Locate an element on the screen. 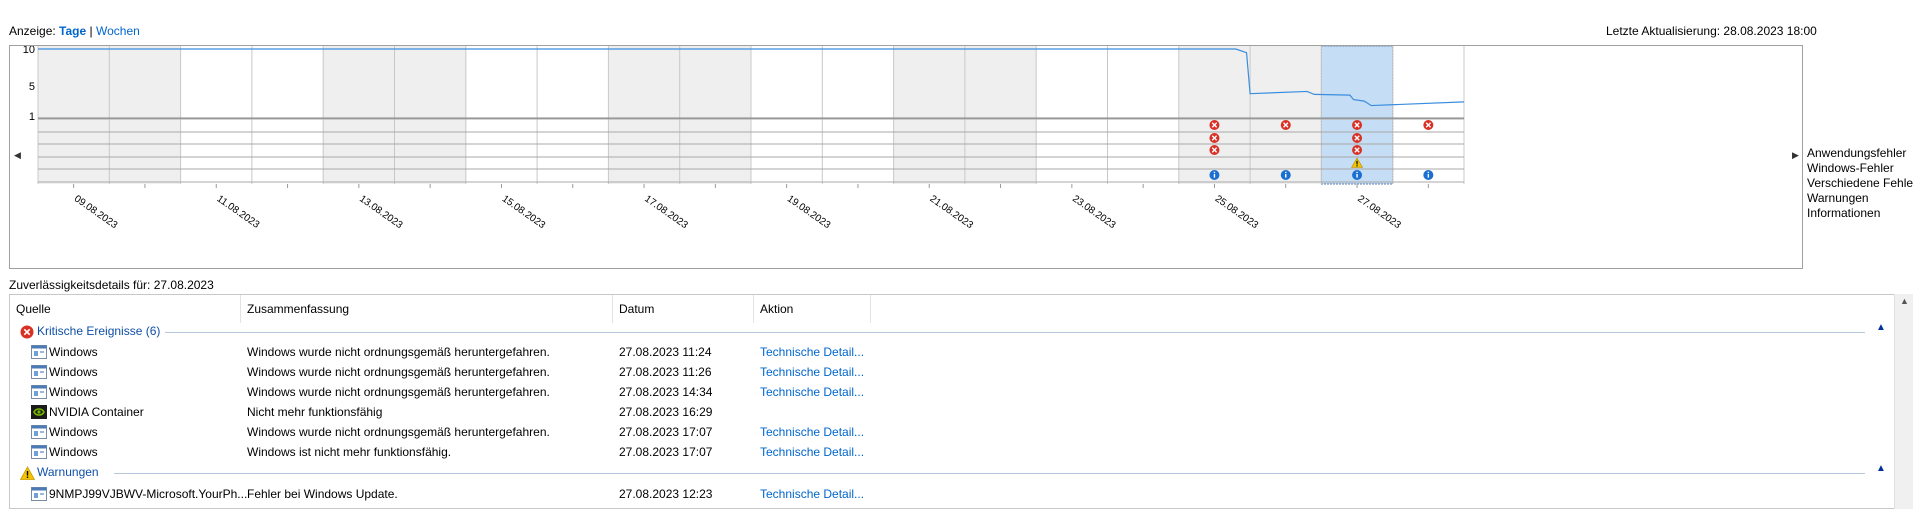 This screenshot has height=509, width=1913. date-cell: 27.08.2023 12:23 is located at coordinates (666, 494).